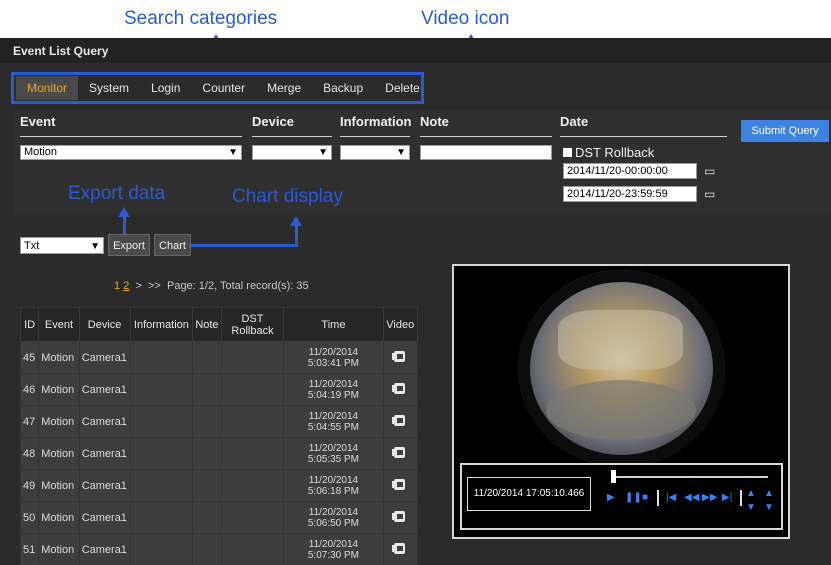 Image resolution: width=831 pixels, height=565 pixels. I want to click on cell-time: 11/20/2014 5:04:19 PM, so click(333, 389).